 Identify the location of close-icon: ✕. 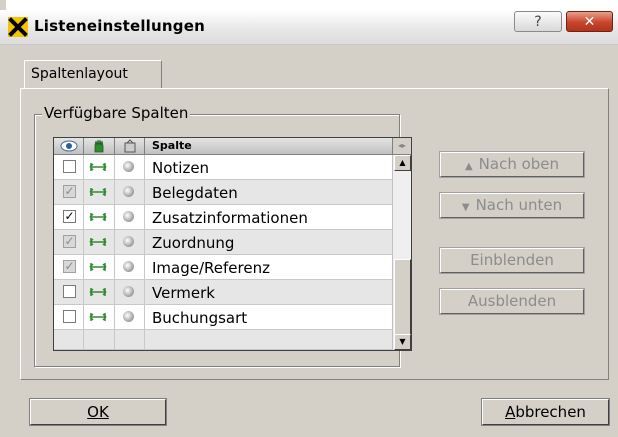
(589, 22).